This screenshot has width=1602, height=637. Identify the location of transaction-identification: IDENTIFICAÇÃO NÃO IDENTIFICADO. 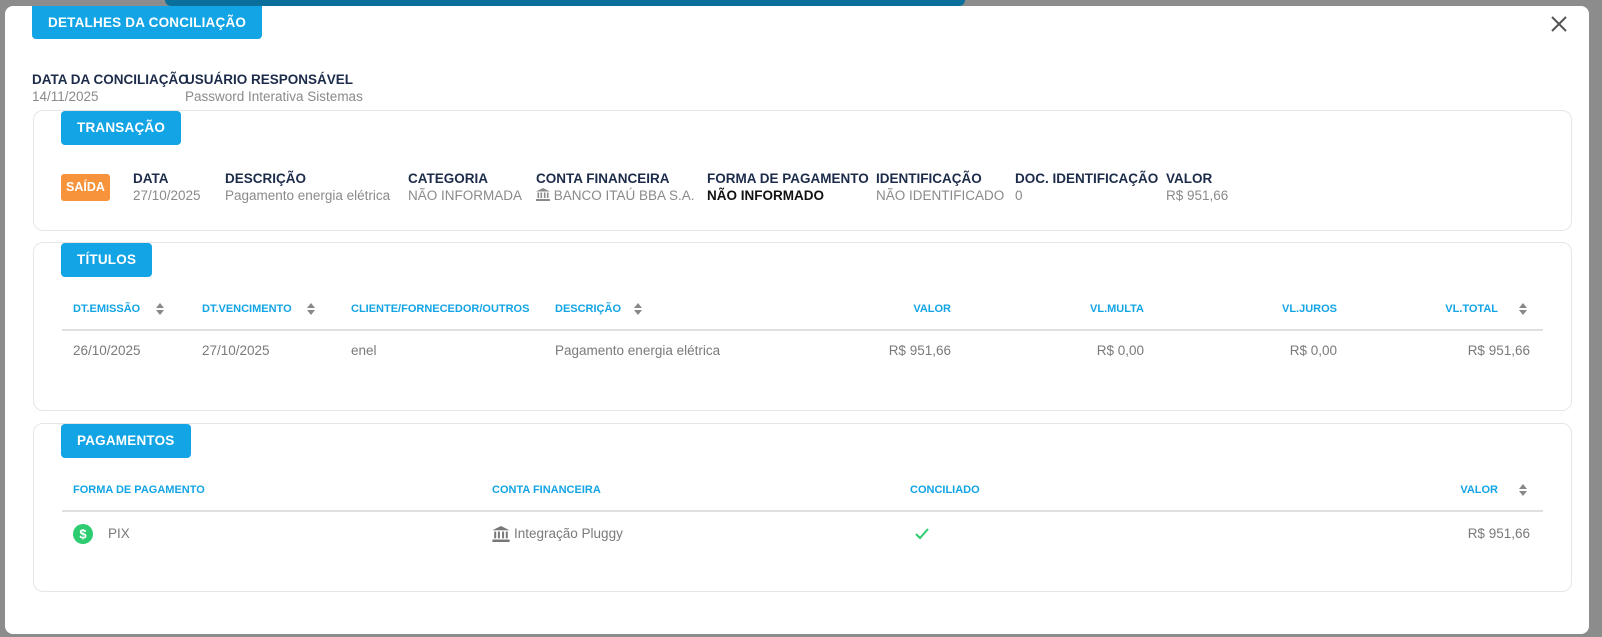
(940, 187).